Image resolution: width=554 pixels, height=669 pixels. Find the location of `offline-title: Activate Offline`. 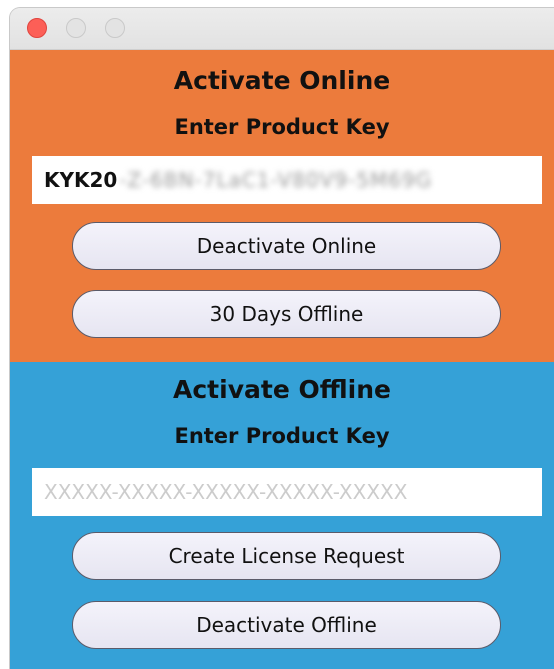

offline-title: Activate Offline is located at coordinates (282, 389).